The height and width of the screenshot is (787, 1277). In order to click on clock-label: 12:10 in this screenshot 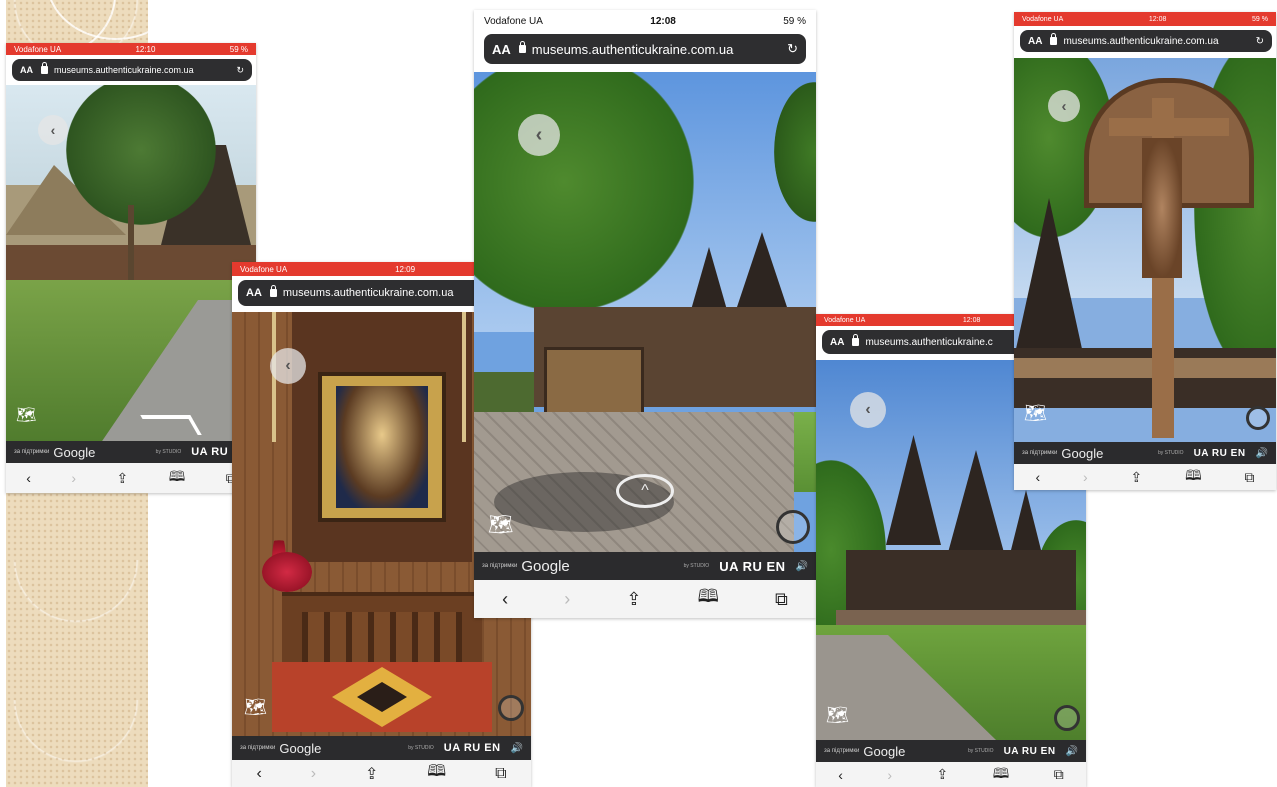, I will do `click(145, 49)`.